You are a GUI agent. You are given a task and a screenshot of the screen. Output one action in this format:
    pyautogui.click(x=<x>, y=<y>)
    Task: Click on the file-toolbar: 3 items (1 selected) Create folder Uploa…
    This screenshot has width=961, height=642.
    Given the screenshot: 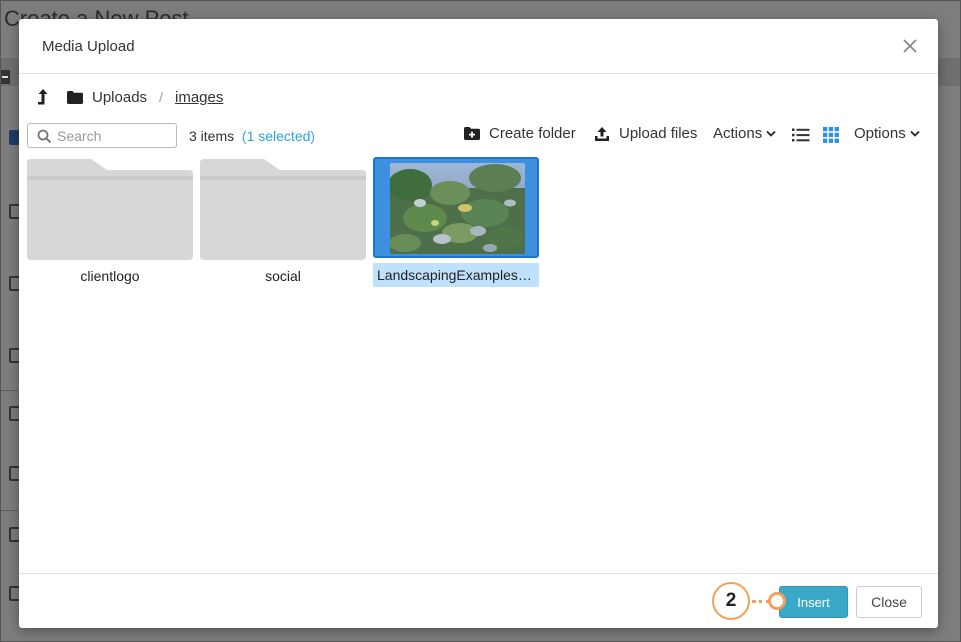 What is the action you would take?
    pyautogui.click(x=478, y=136)
    